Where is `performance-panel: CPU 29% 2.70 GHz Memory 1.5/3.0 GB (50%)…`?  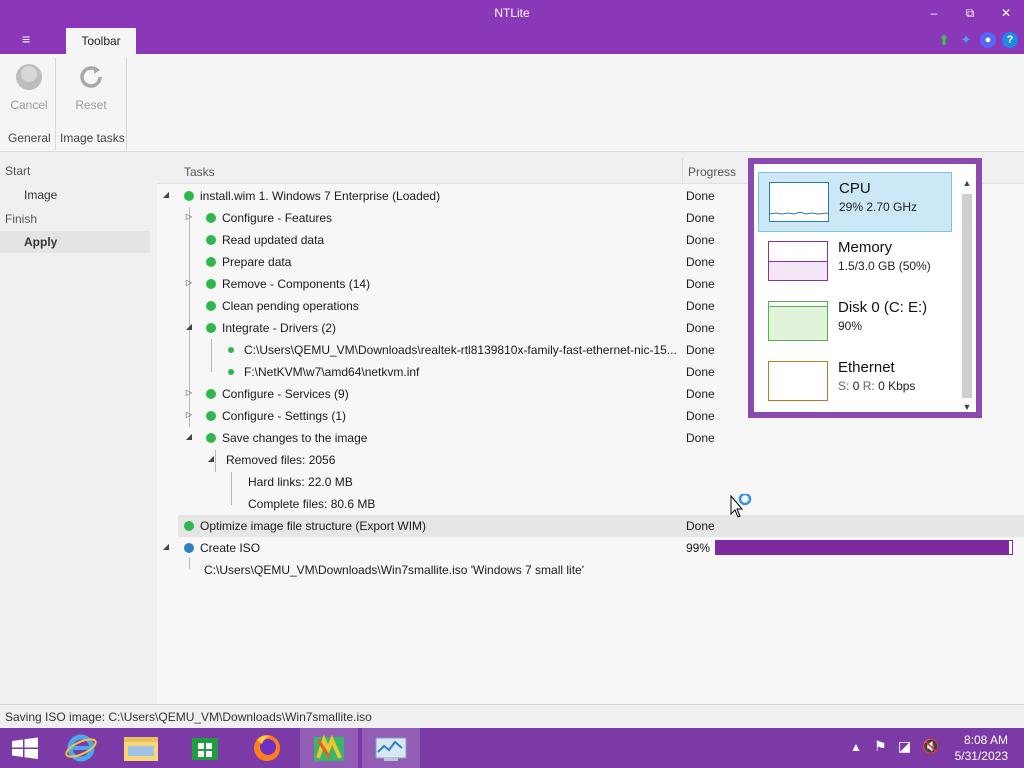 performance-panel: CPU 29% 2.70 GHz Memory 1.5/3.0 GB (50%)… is located at coordinates (865, 288).